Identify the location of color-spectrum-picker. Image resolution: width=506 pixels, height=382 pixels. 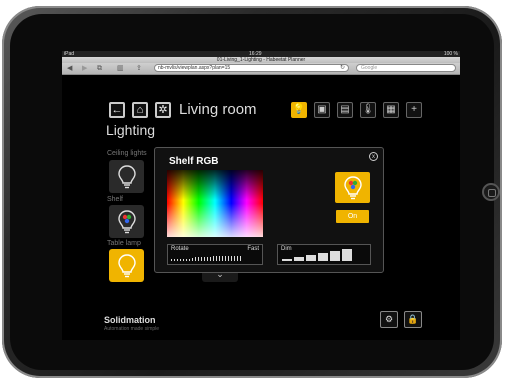
(215, 203).